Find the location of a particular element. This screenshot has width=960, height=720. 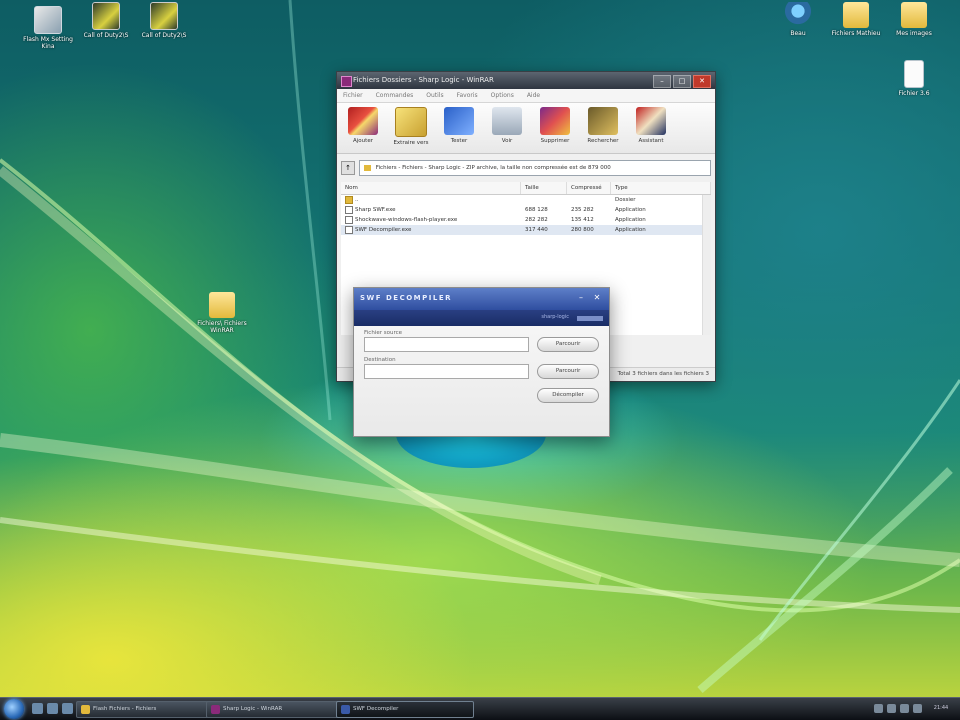

column-packed: Compressé is located at coordinates (589, 188).